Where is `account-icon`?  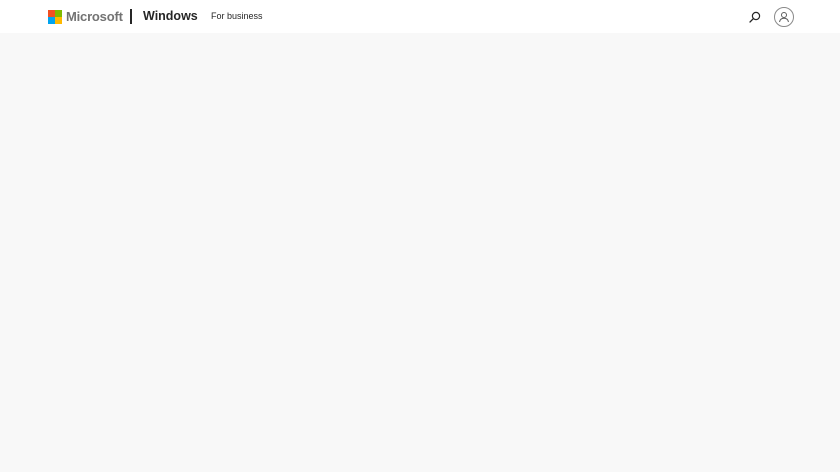
account-icon is located at coordinates (784, 17).